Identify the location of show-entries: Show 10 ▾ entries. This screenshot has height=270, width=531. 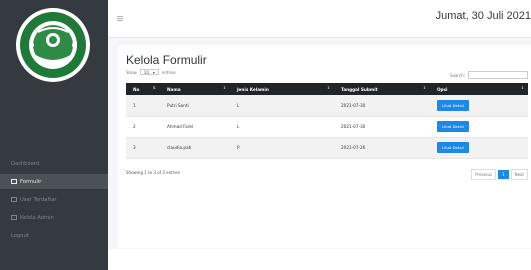
(151, 72).